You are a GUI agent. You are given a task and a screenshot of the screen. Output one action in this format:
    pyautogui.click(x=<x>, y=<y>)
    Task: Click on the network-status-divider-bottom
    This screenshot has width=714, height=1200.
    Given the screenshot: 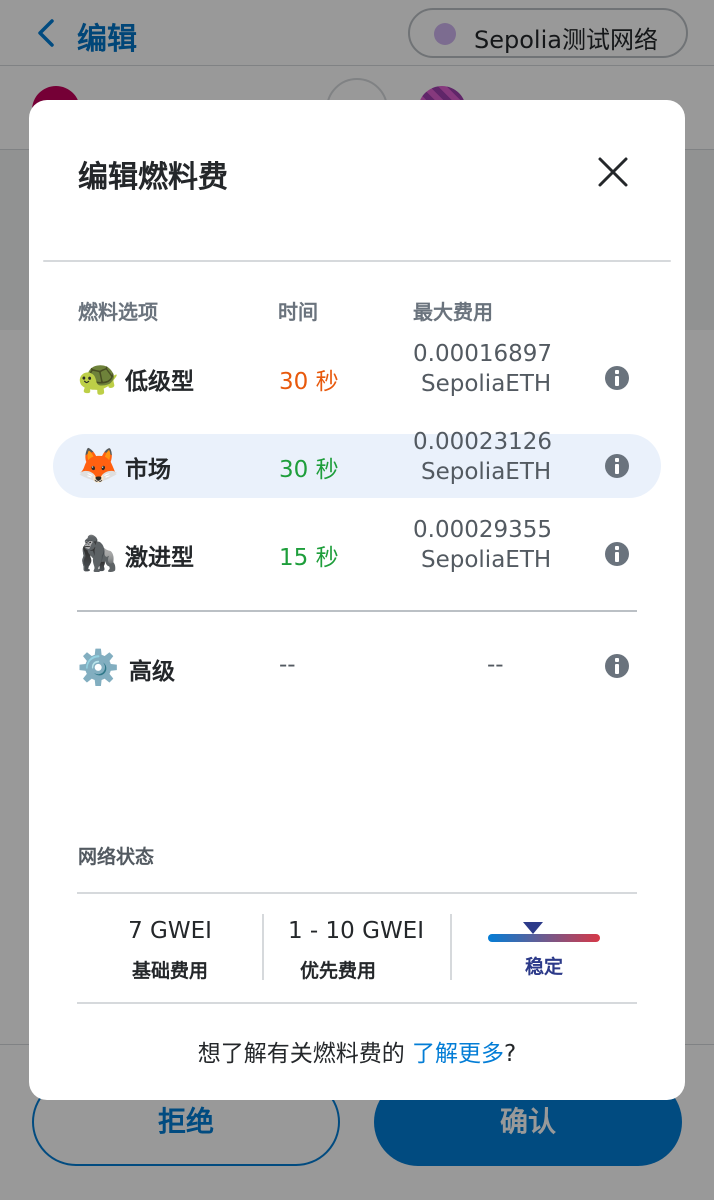 What is the action you would take?
    pyautogui.click(x=357, y=1003)
    